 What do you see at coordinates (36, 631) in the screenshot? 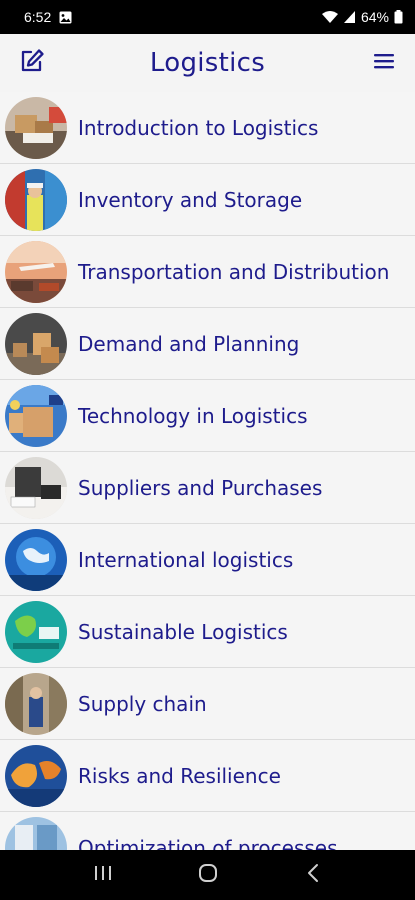
I see `topic-image-sustainable-logistics` at bounding box center [36, 631].